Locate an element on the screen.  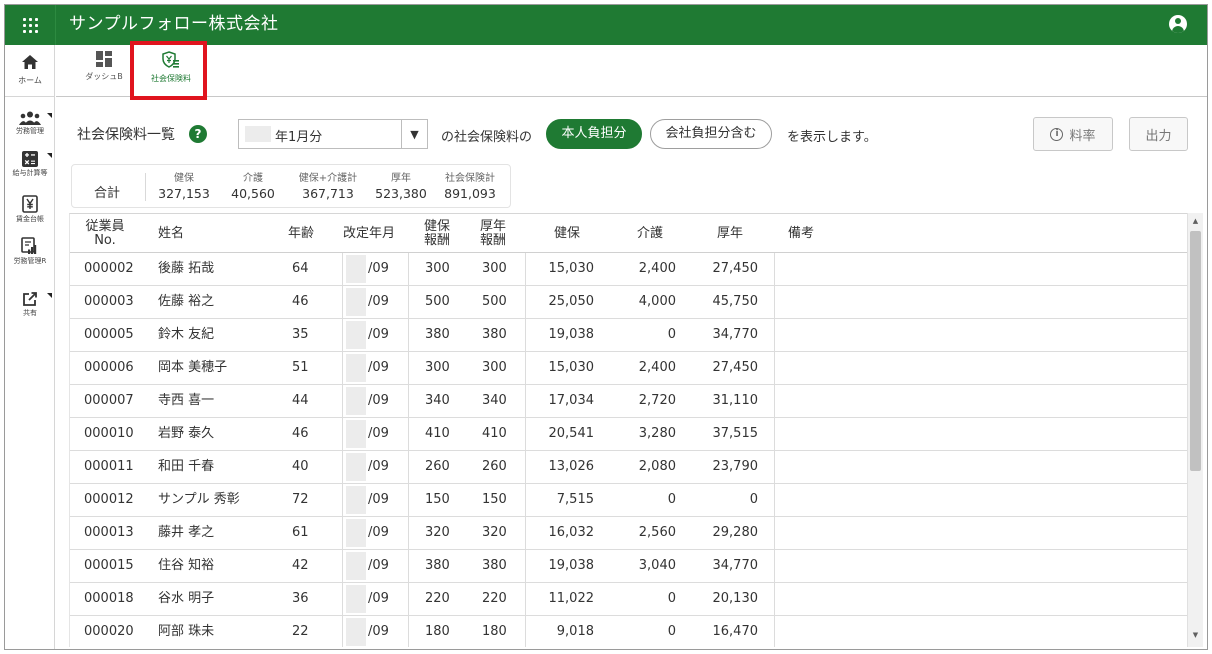
cell-kenpo-remuneration: 180 is located at coordinates (437, 631).